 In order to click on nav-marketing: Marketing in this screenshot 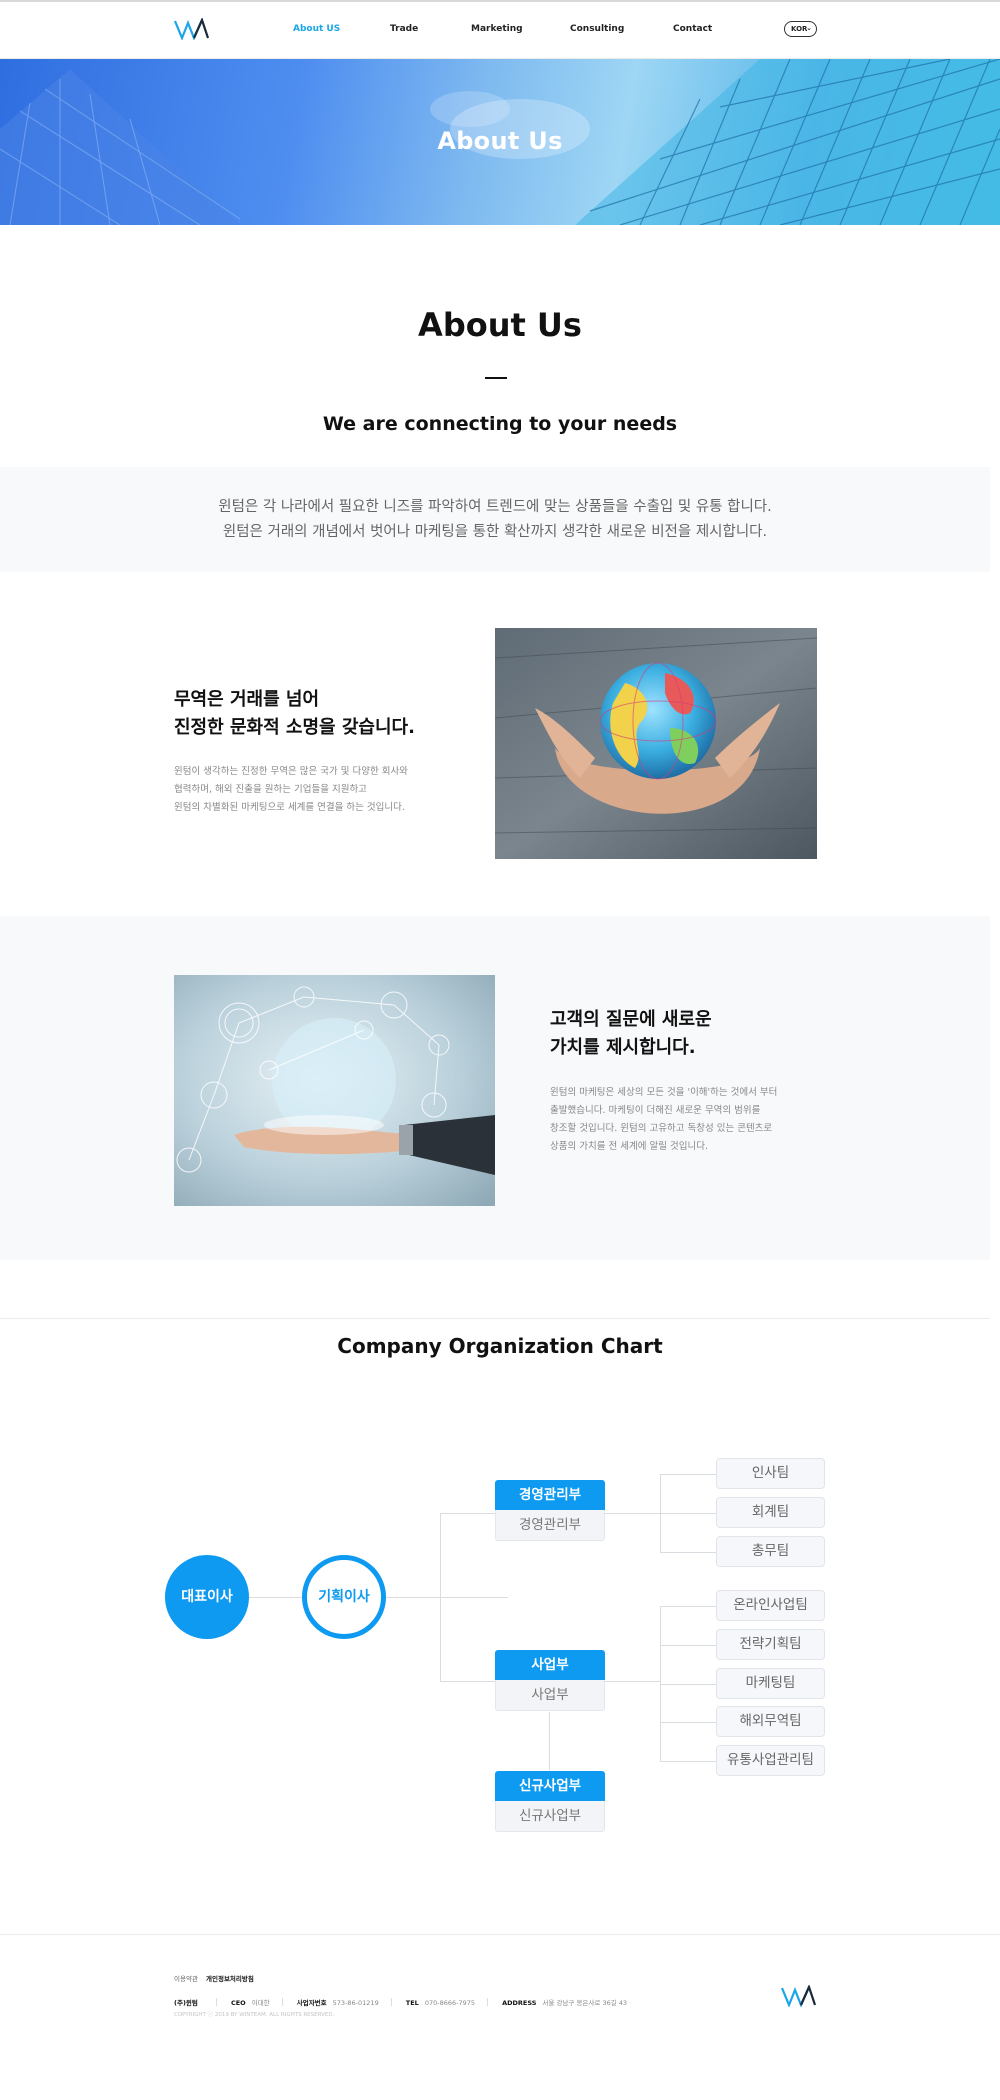, I will do `click(497, 29)`.